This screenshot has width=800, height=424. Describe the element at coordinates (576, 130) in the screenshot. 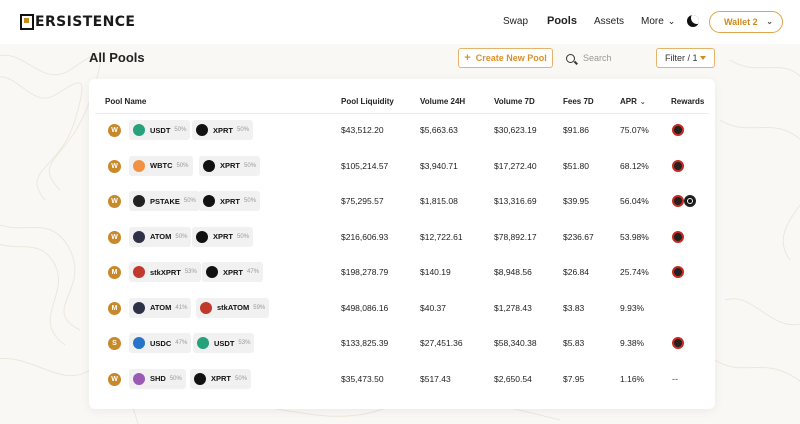

I see `fees-7d: $91.86` at that location.